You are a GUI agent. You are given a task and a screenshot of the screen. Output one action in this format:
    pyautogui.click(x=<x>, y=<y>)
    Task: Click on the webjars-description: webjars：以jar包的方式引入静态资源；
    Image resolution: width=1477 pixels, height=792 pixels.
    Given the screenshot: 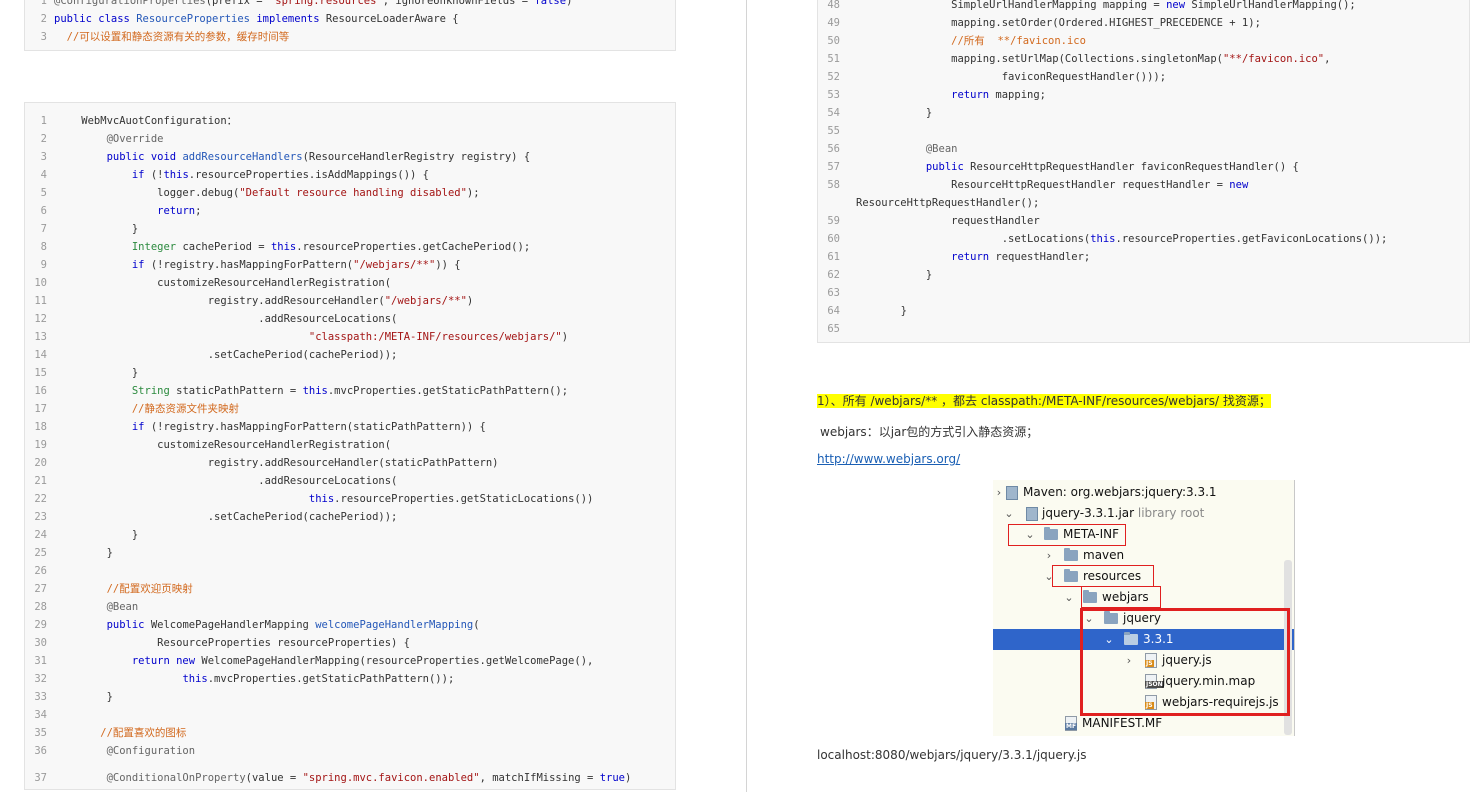 What is the action you would take?
    pyautogui.click(x=929, y=432)
    